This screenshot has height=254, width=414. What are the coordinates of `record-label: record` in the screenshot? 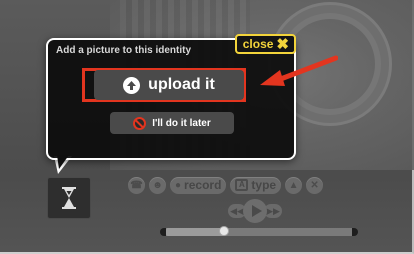 It's located at (203, 185).